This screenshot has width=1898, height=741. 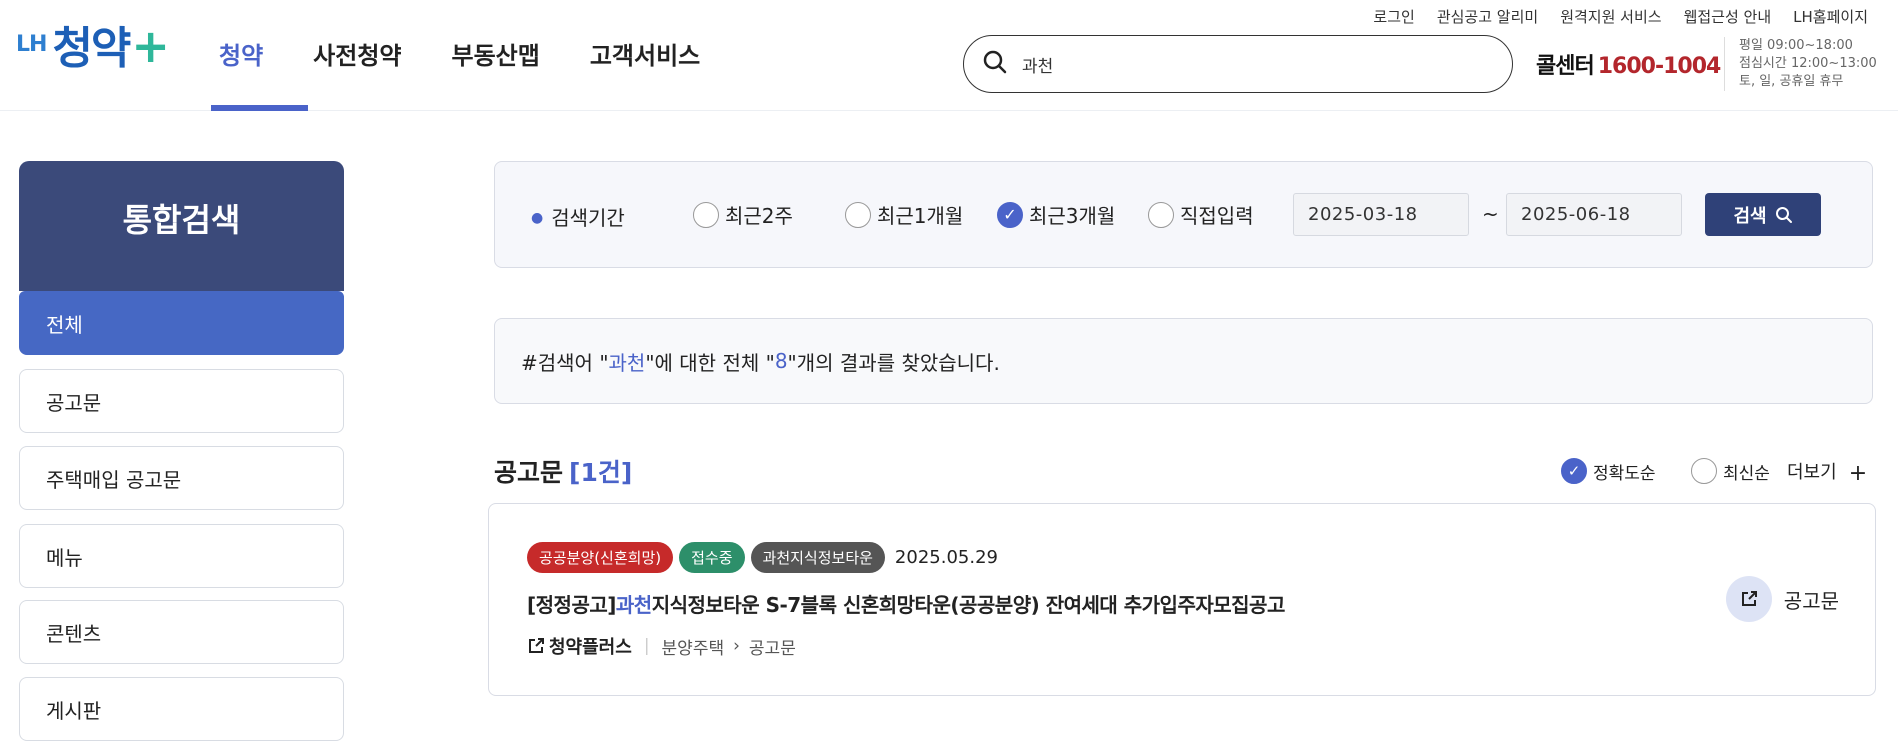 What do you see at coordinates (759, 216) in the screenshot?
I see `radio-label: 최근2주` at bounding box center [759, 216].